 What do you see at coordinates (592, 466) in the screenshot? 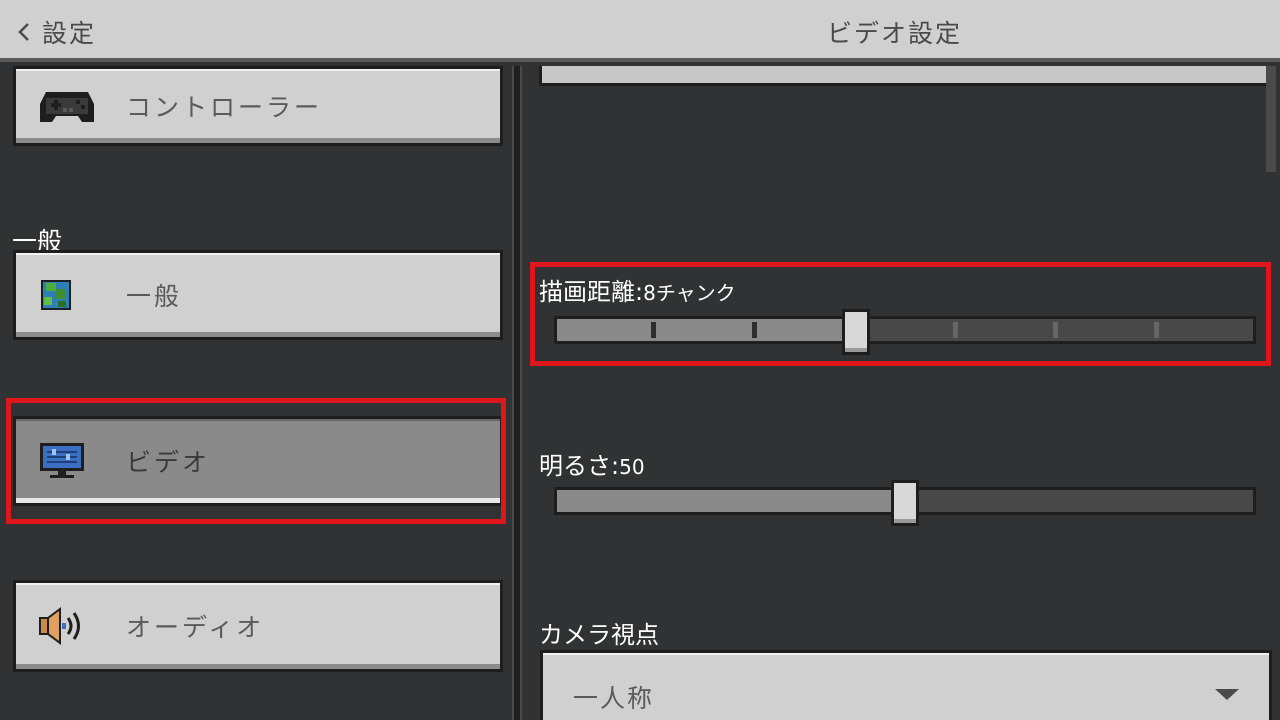
I see `brightness-label: 明るさ:50` at bounding box center [592, 466].